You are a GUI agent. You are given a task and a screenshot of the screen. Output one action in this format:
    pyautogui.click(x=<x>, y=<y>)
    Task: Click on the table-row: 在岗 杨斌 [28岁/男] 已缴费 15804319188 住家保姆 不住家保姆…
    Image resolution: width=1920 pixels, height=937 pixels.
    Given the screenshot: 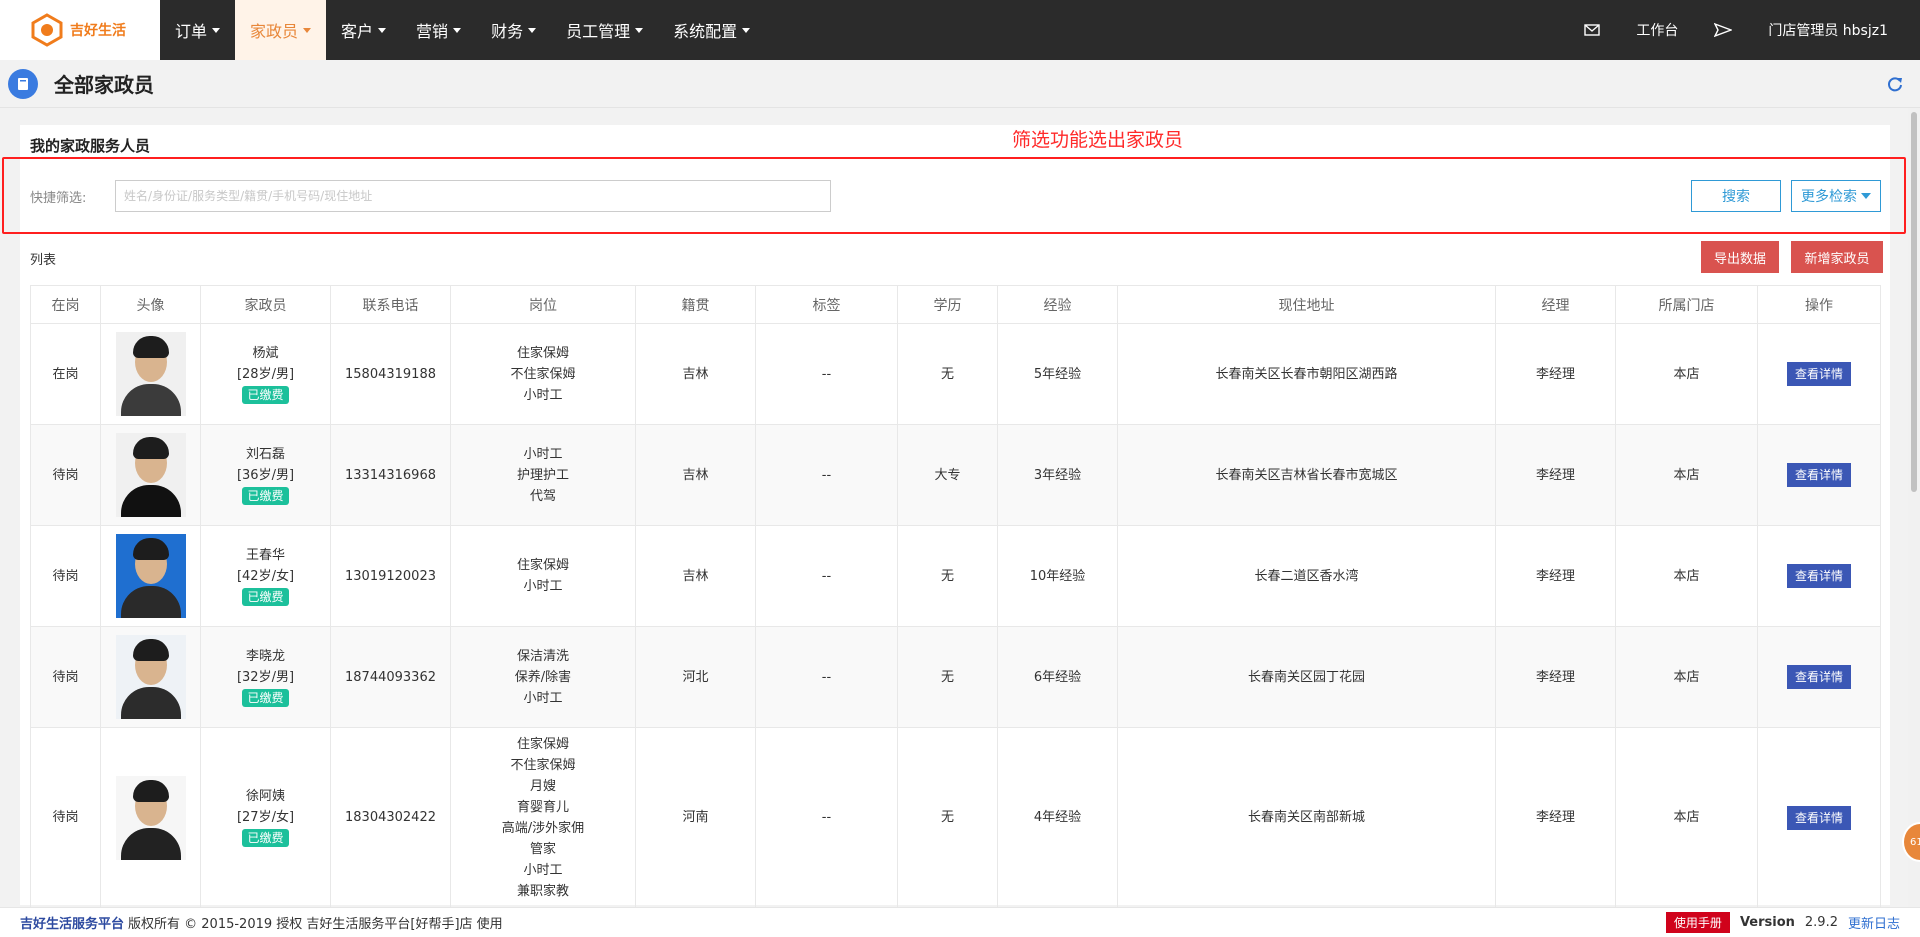 What is the action you would take?
    pyautogui.click(x=955, y=374)
    